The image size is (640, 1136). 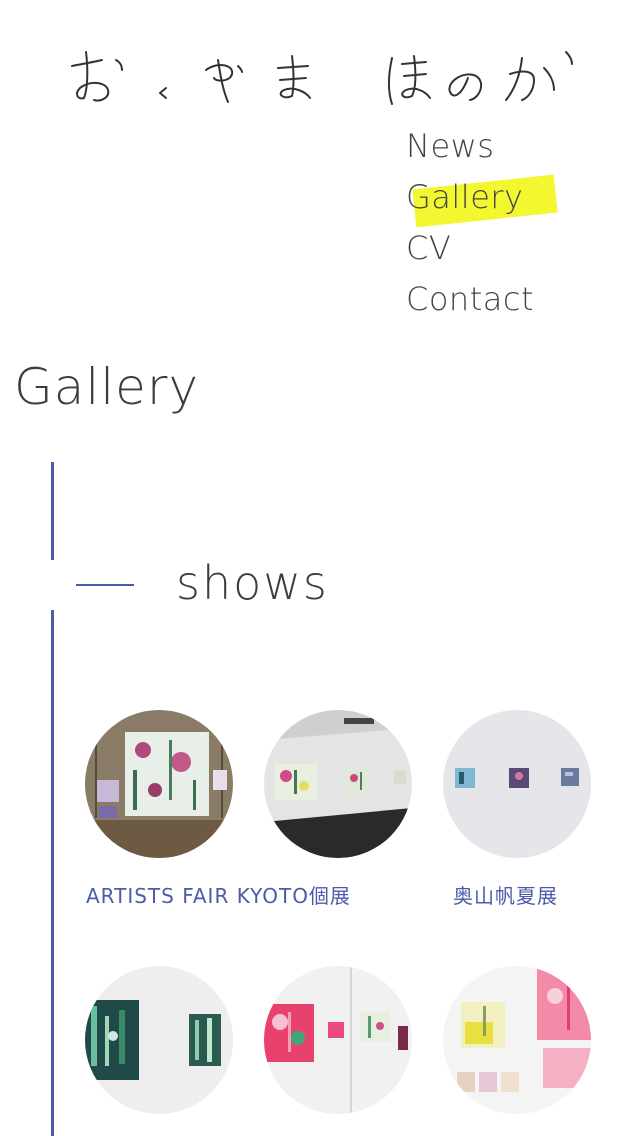 I want to click on gallery-thumb-gallery-room, so click(x=338, y=784).